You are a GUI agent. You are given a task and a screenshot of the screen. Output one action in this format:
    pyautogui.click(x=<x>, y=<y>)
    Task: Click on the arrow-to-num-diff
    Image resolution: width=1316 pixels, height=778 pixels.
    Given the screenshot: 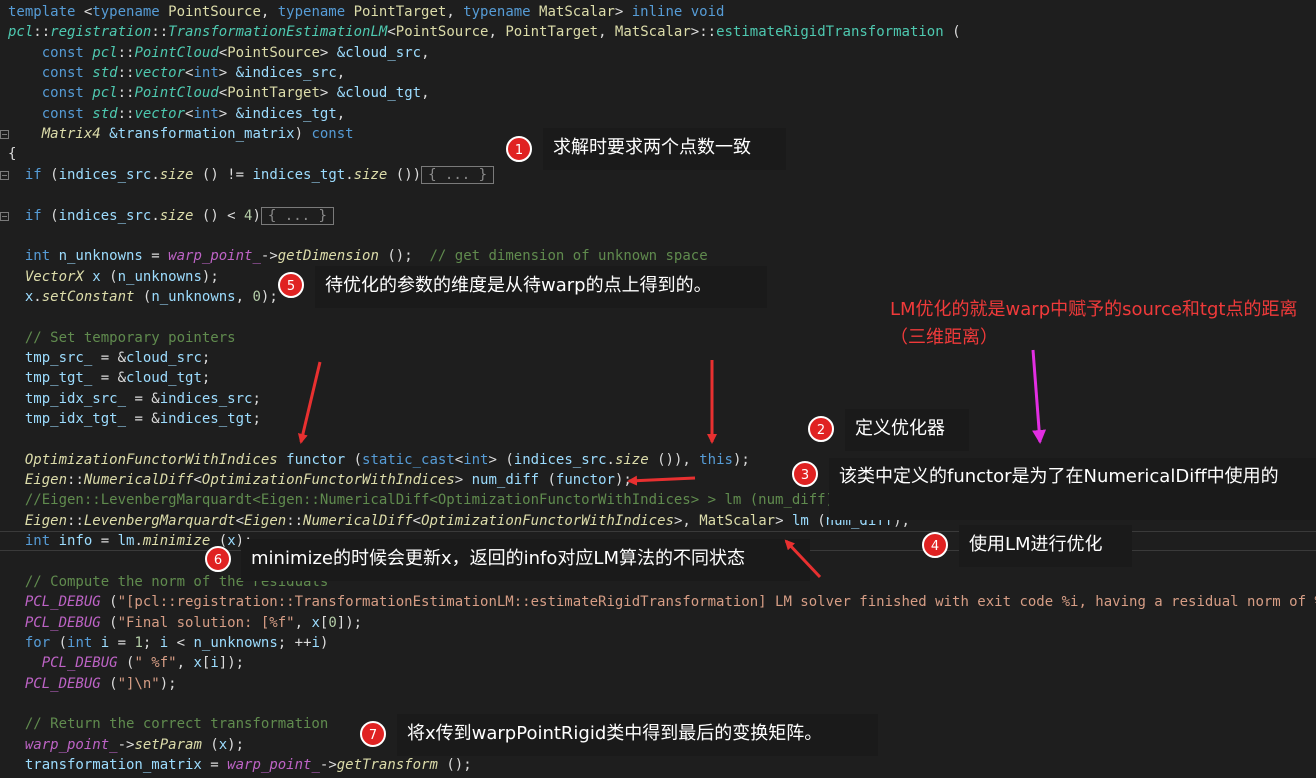 What is the action you would take?
    pyautogui.click(x=661, y=480)
    